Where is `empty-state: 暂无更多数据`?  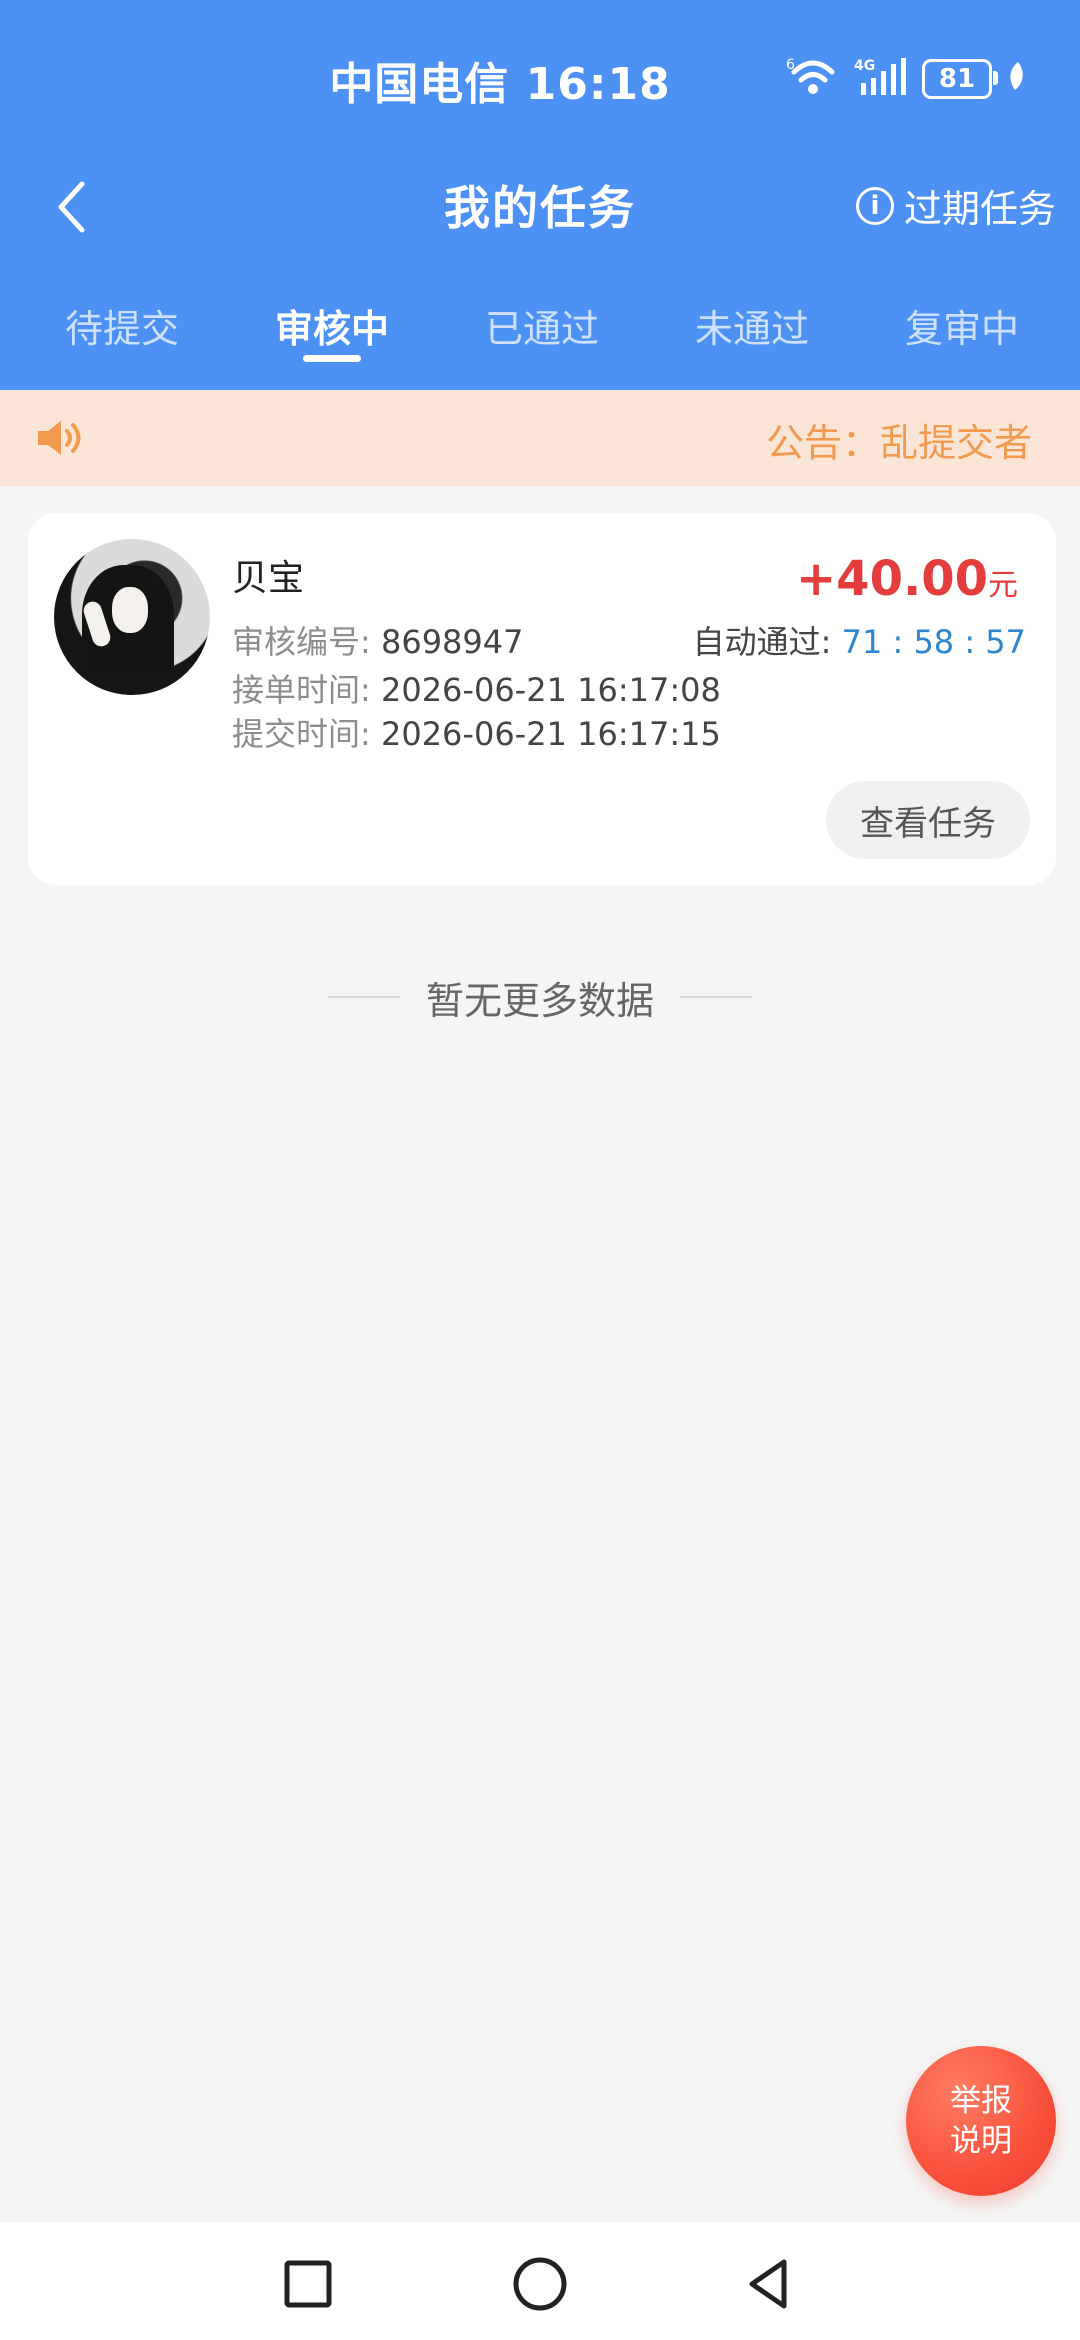 empty-state: 暂无更多数据 is located at coordinates (540, 997).